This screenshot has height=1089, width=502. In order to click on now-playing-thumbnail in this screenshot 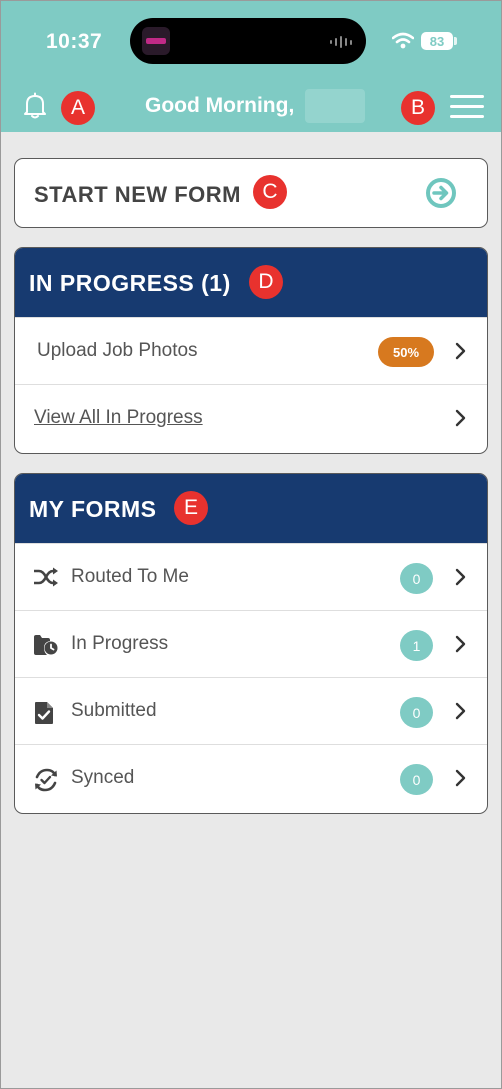, I will do `click(156, 41)`.